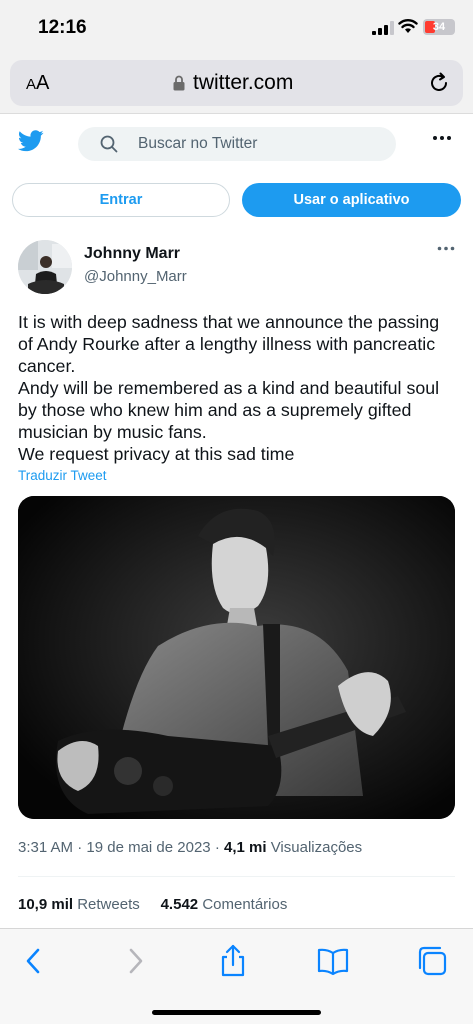 The height and width of the screenshot is (1024, 473). What do you see at coordinates (198, 143) in the screenshot?
I see `search-placeholder: Buscar no Twitter` at bounding box center [198, 143].